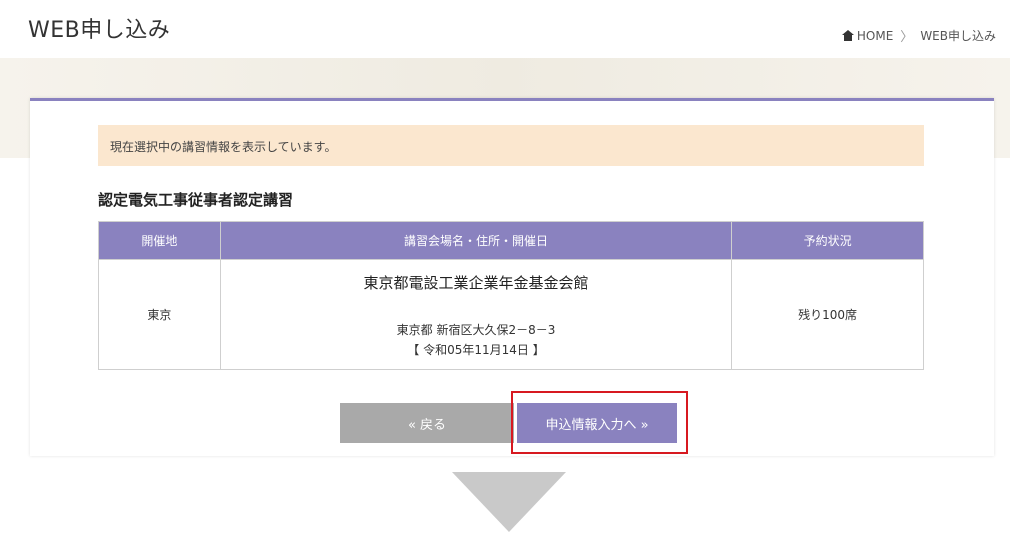  What do you see at coordinates (509, 502) in the screenshot?
I see `down-triangle-icon` at bounding box center [509, 502].